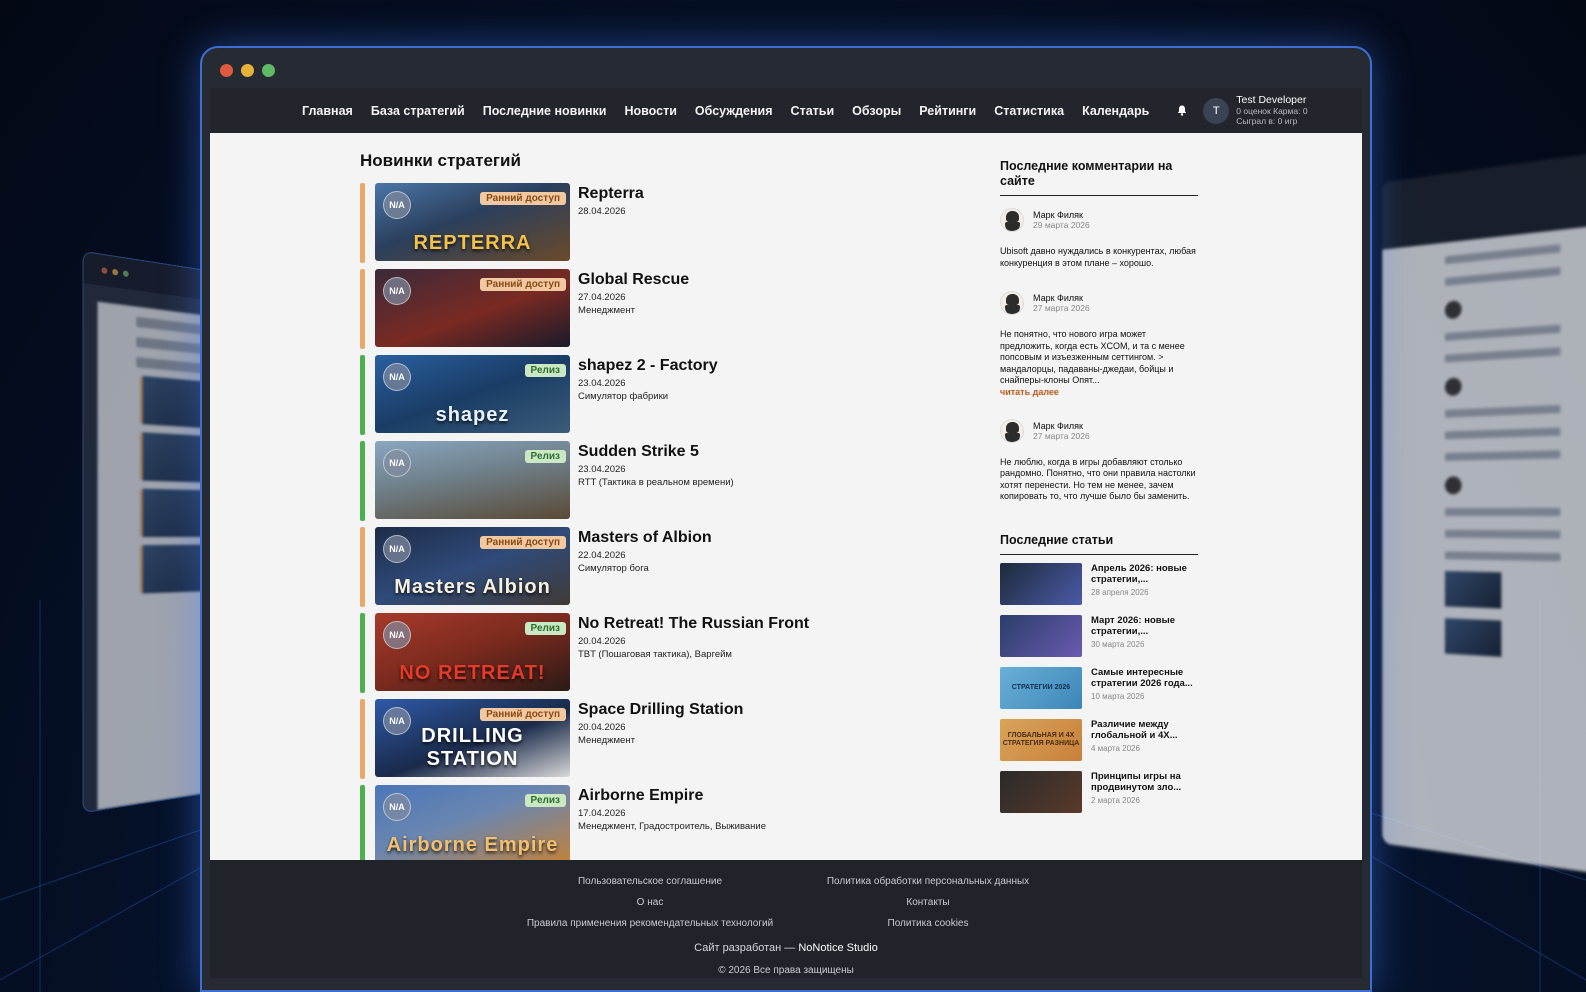 The image size is (1586, 992). I want to click on nav-item: Последние новинки, so click(545, 111).